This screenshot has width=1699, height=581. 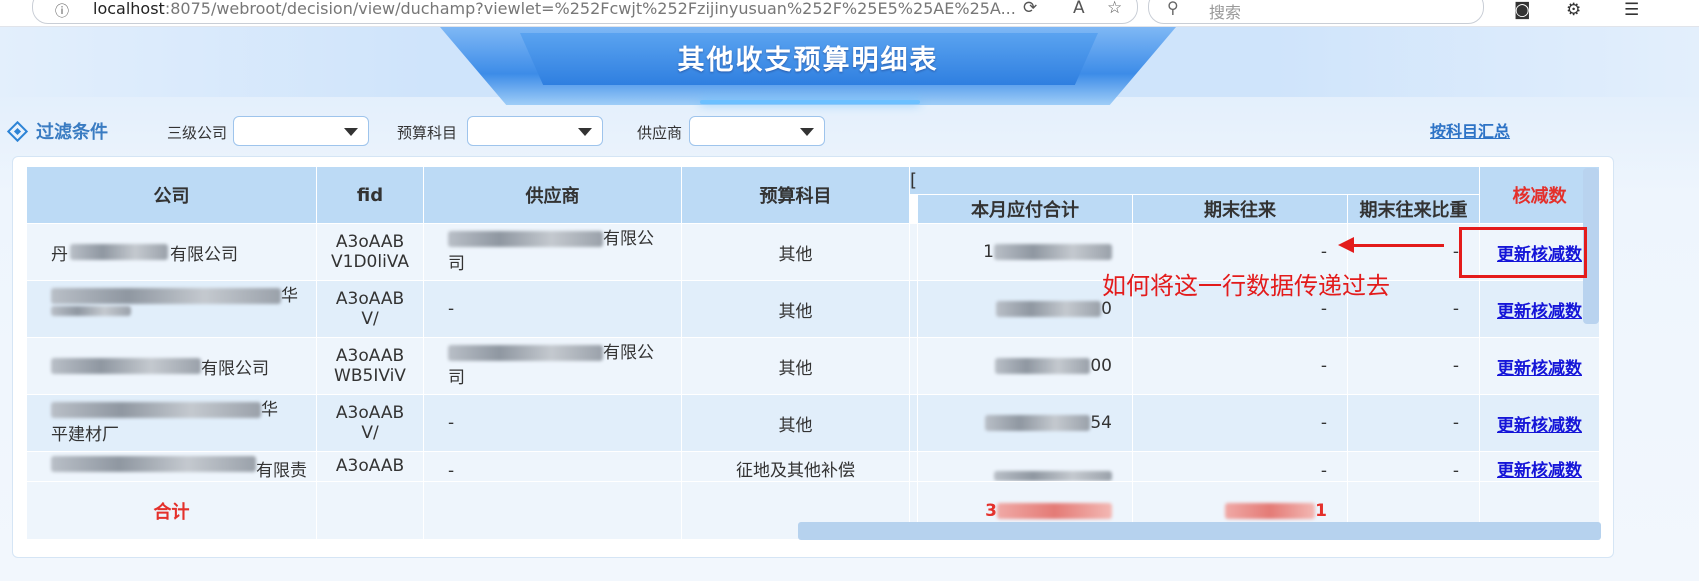 I want to click on table-row-4-spacer, so click(x=914, y=423).